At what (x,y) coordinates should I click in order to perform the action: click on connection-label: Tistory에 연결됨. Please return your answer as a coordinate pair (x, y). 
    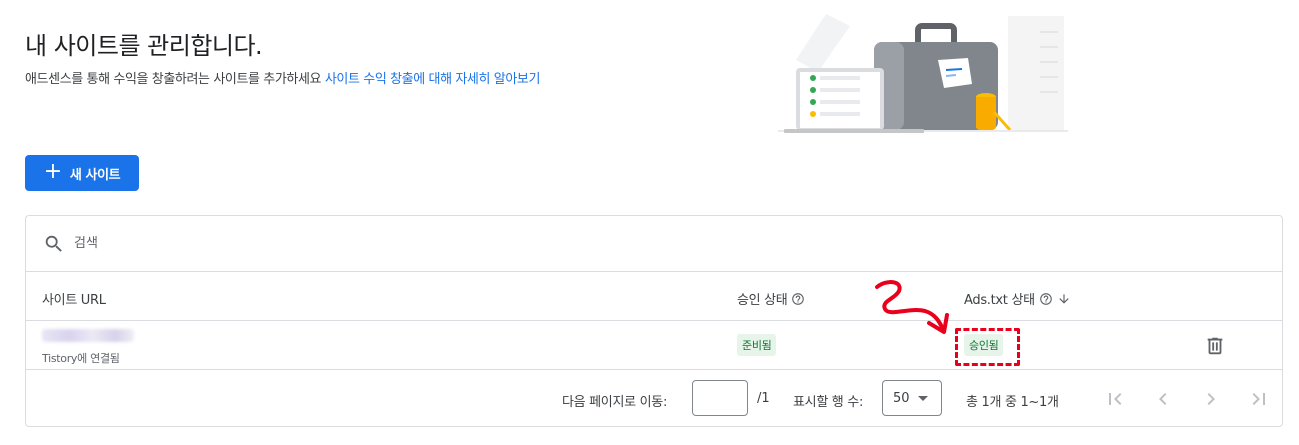
    Looking at the image, I should click on (81, 358).